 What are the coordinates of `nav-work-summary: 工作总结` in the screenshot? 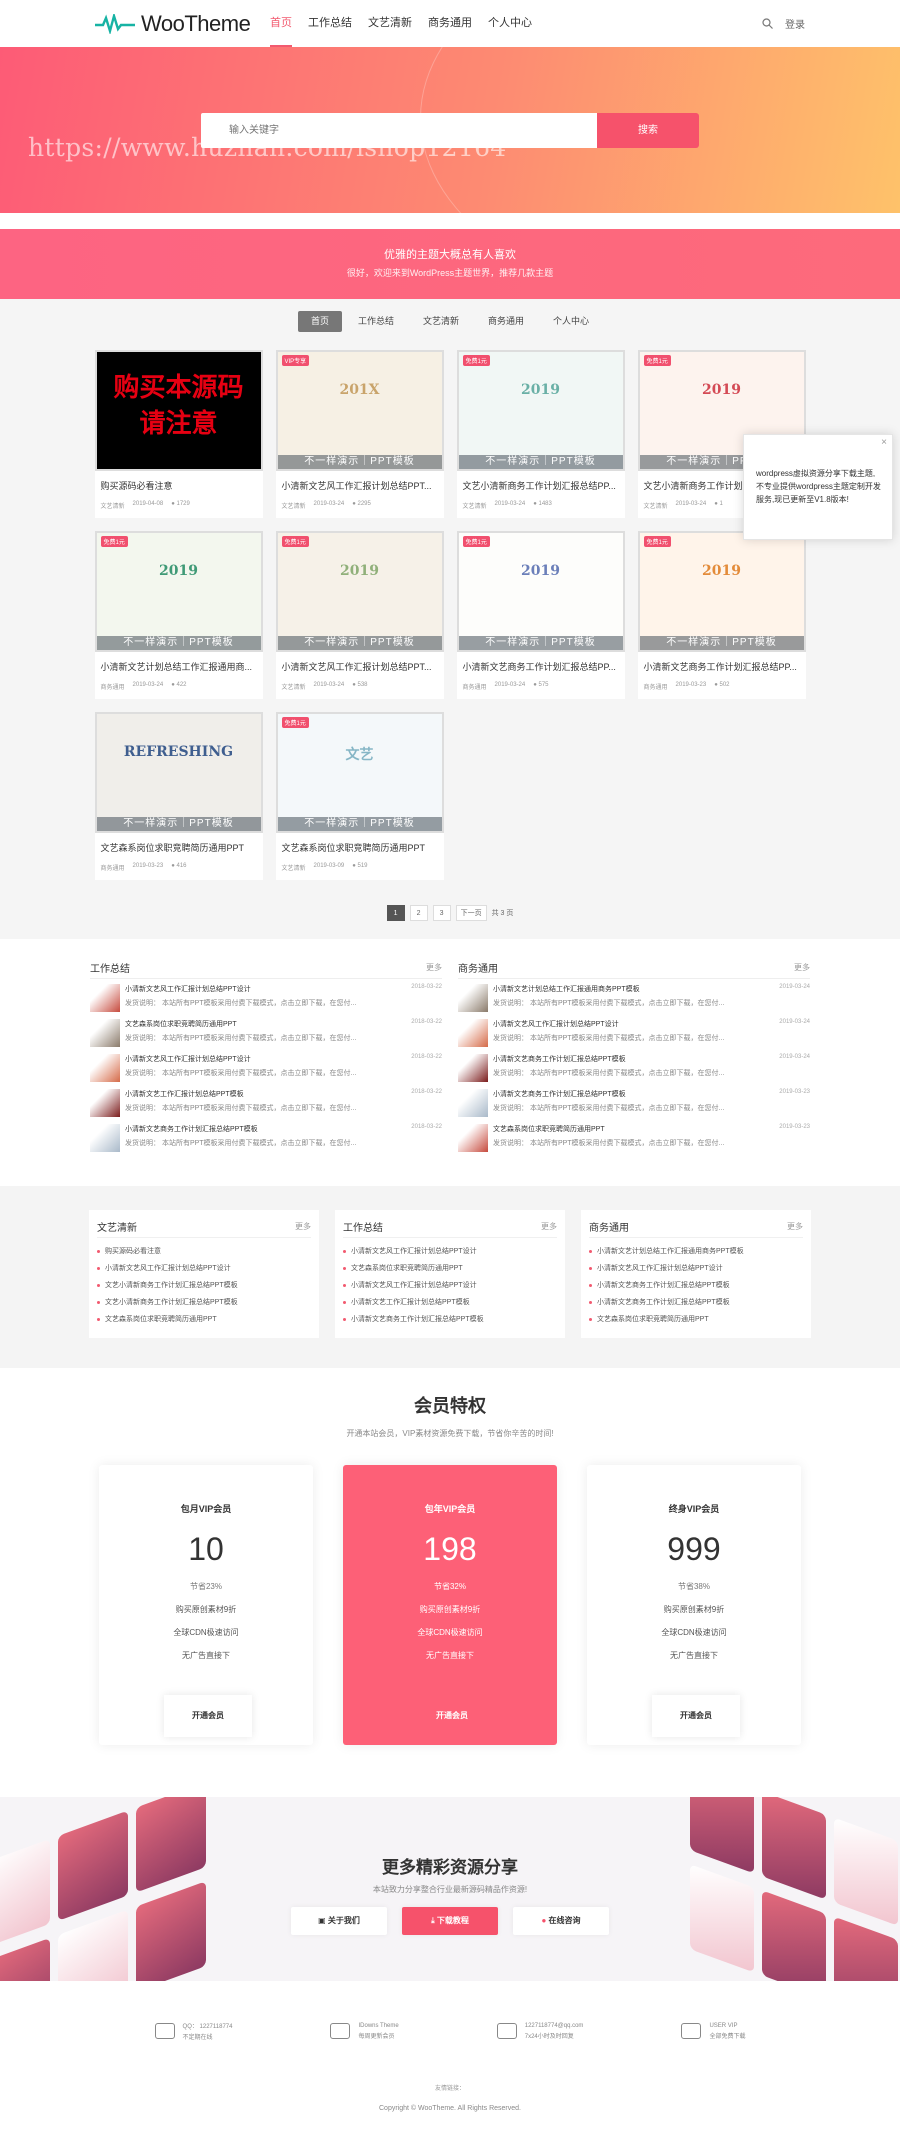 It's located at (330, 23).